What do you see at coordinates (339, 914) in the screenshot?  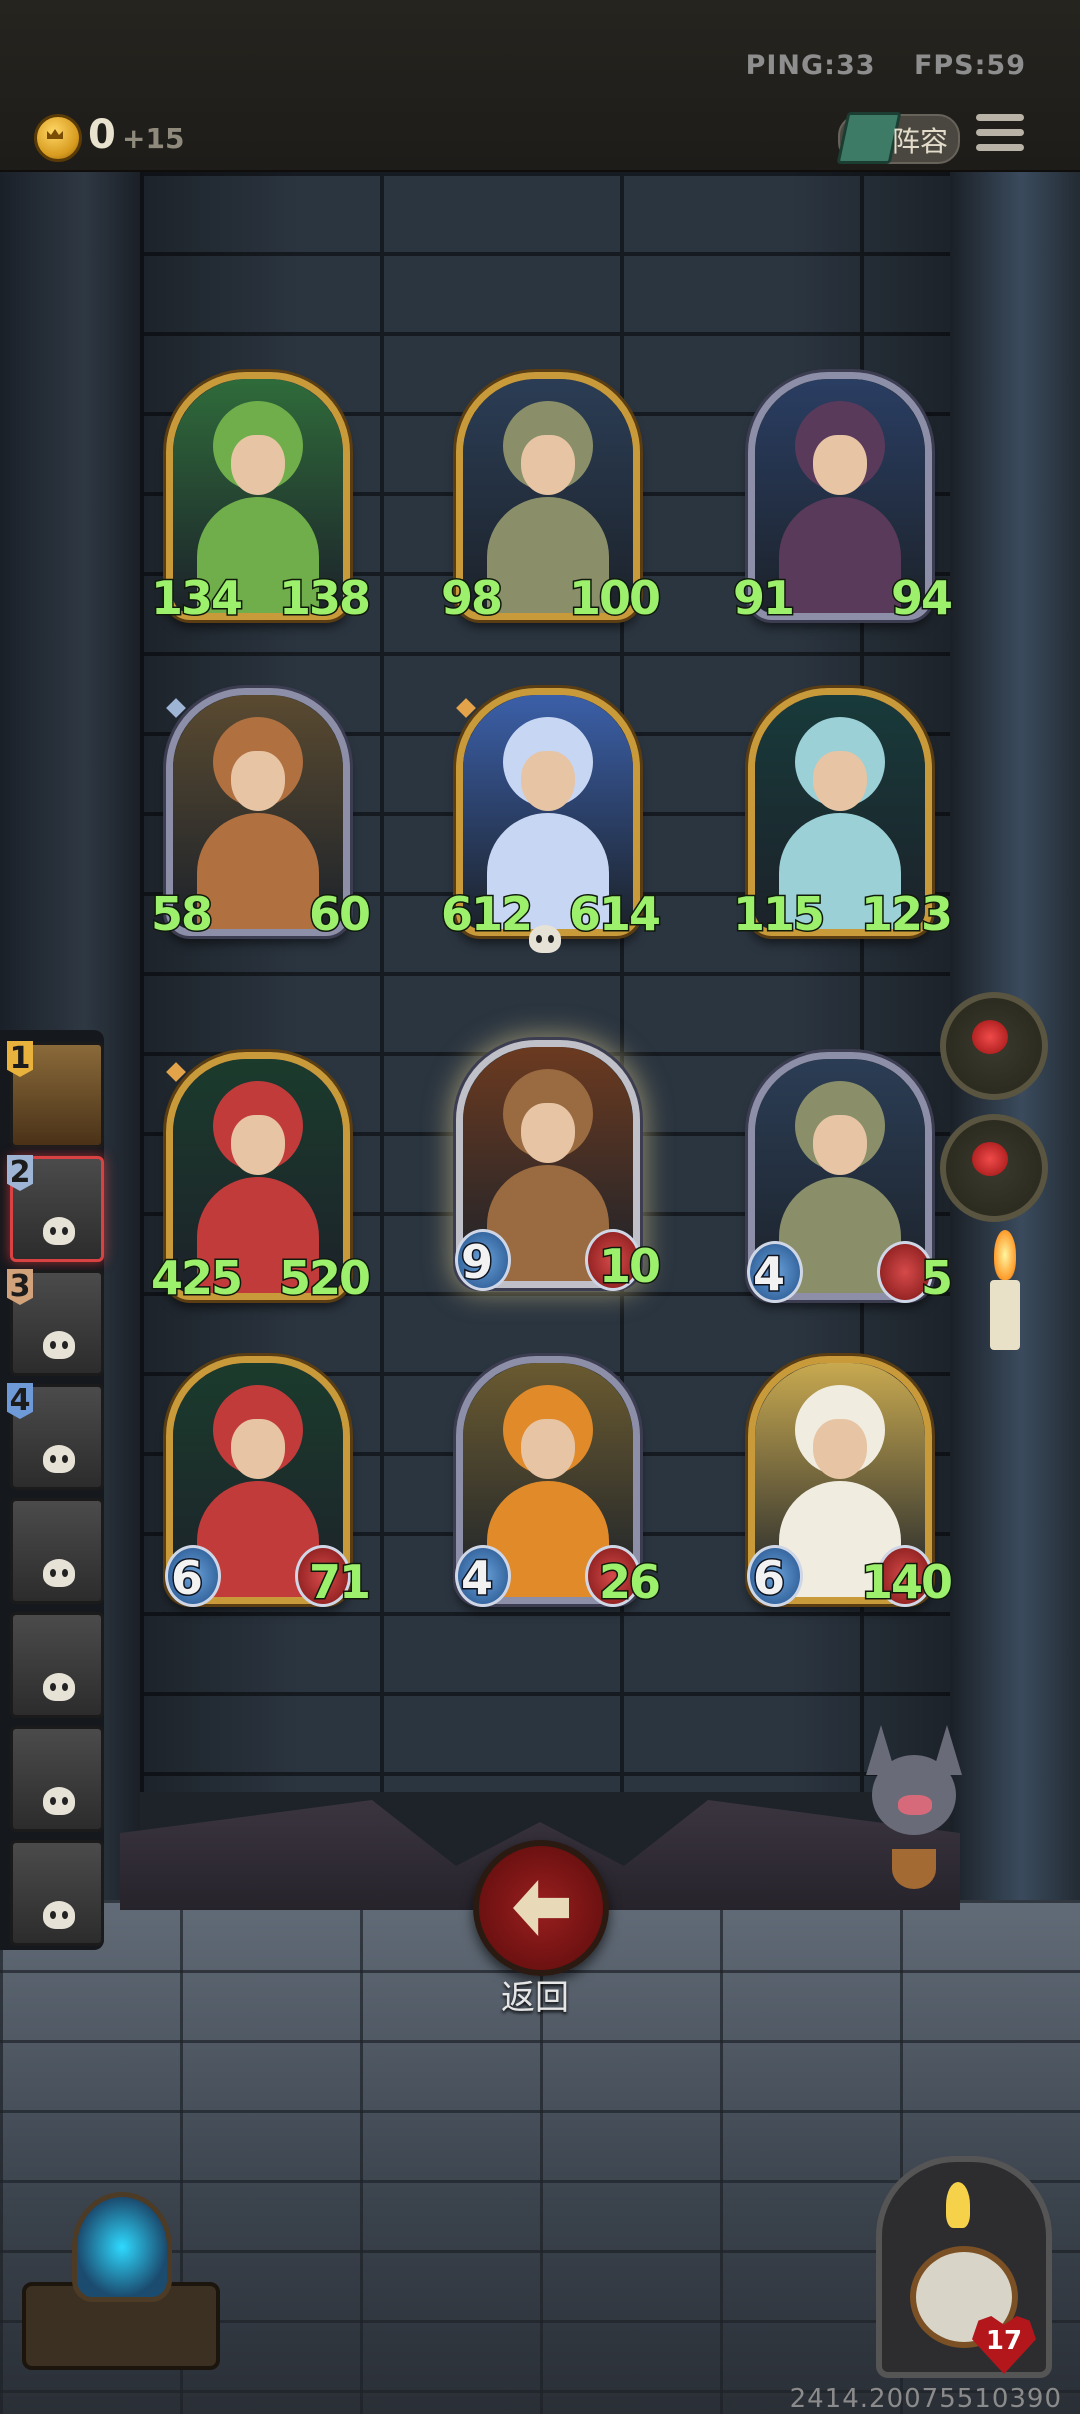 I see `unit-health: 60` at bounding box center [339, 914].